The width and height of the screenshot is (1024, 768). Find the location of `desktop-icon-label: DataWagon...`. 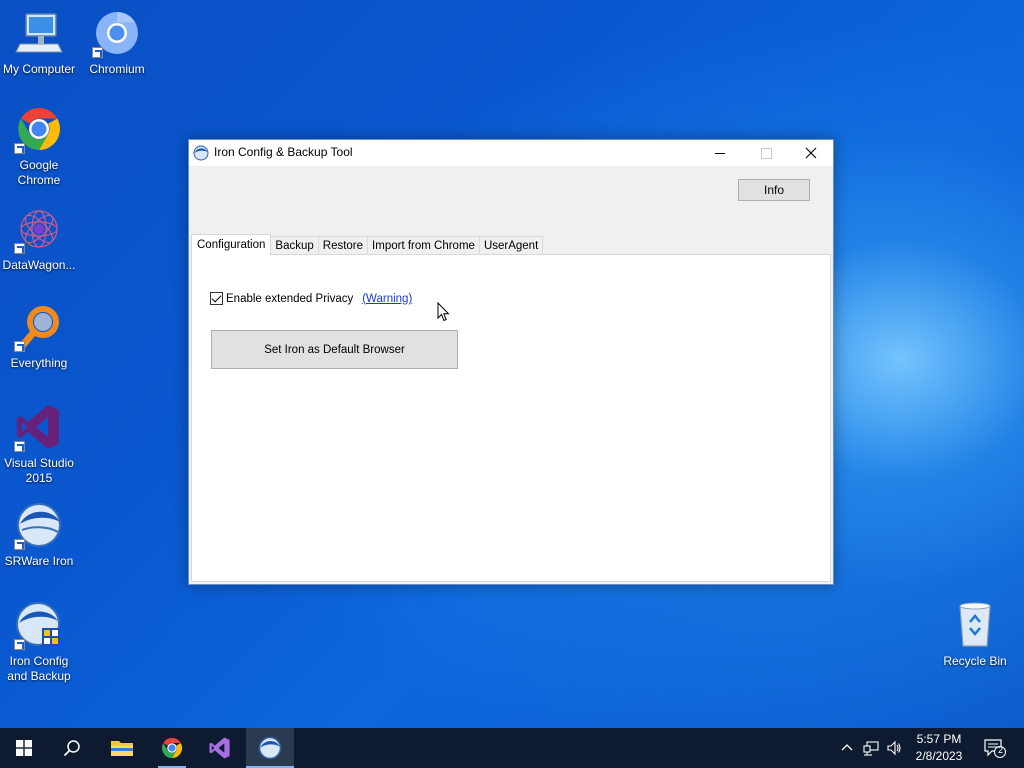

desktop-icon-label: DataWagon... is located at coordinates (39, 265).